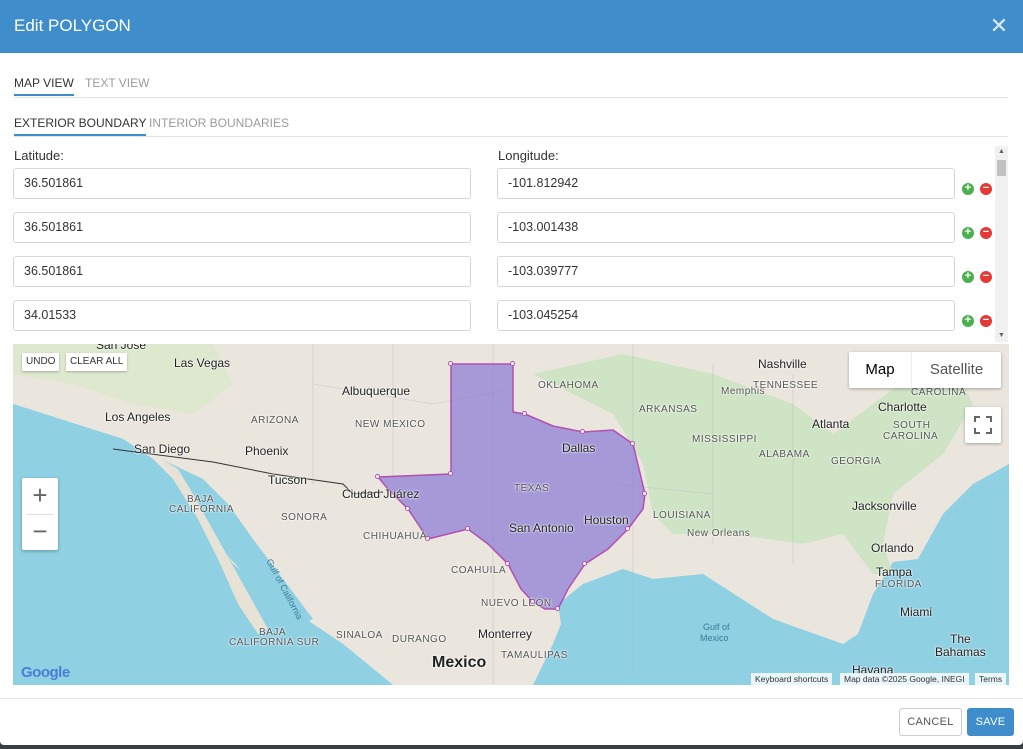  Describe the element at coordinates (202, 363) in the screenshot. I see `map-label: Las Vegas` at that location.